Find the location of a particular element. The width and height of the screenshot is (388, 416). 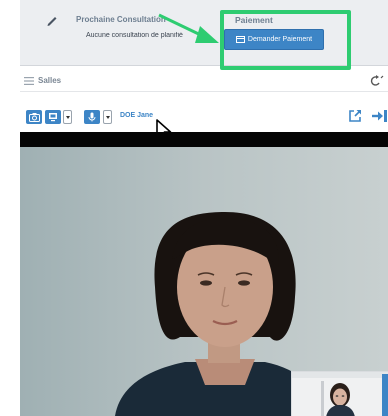

exit-icon is located at coordinates (379, 116).